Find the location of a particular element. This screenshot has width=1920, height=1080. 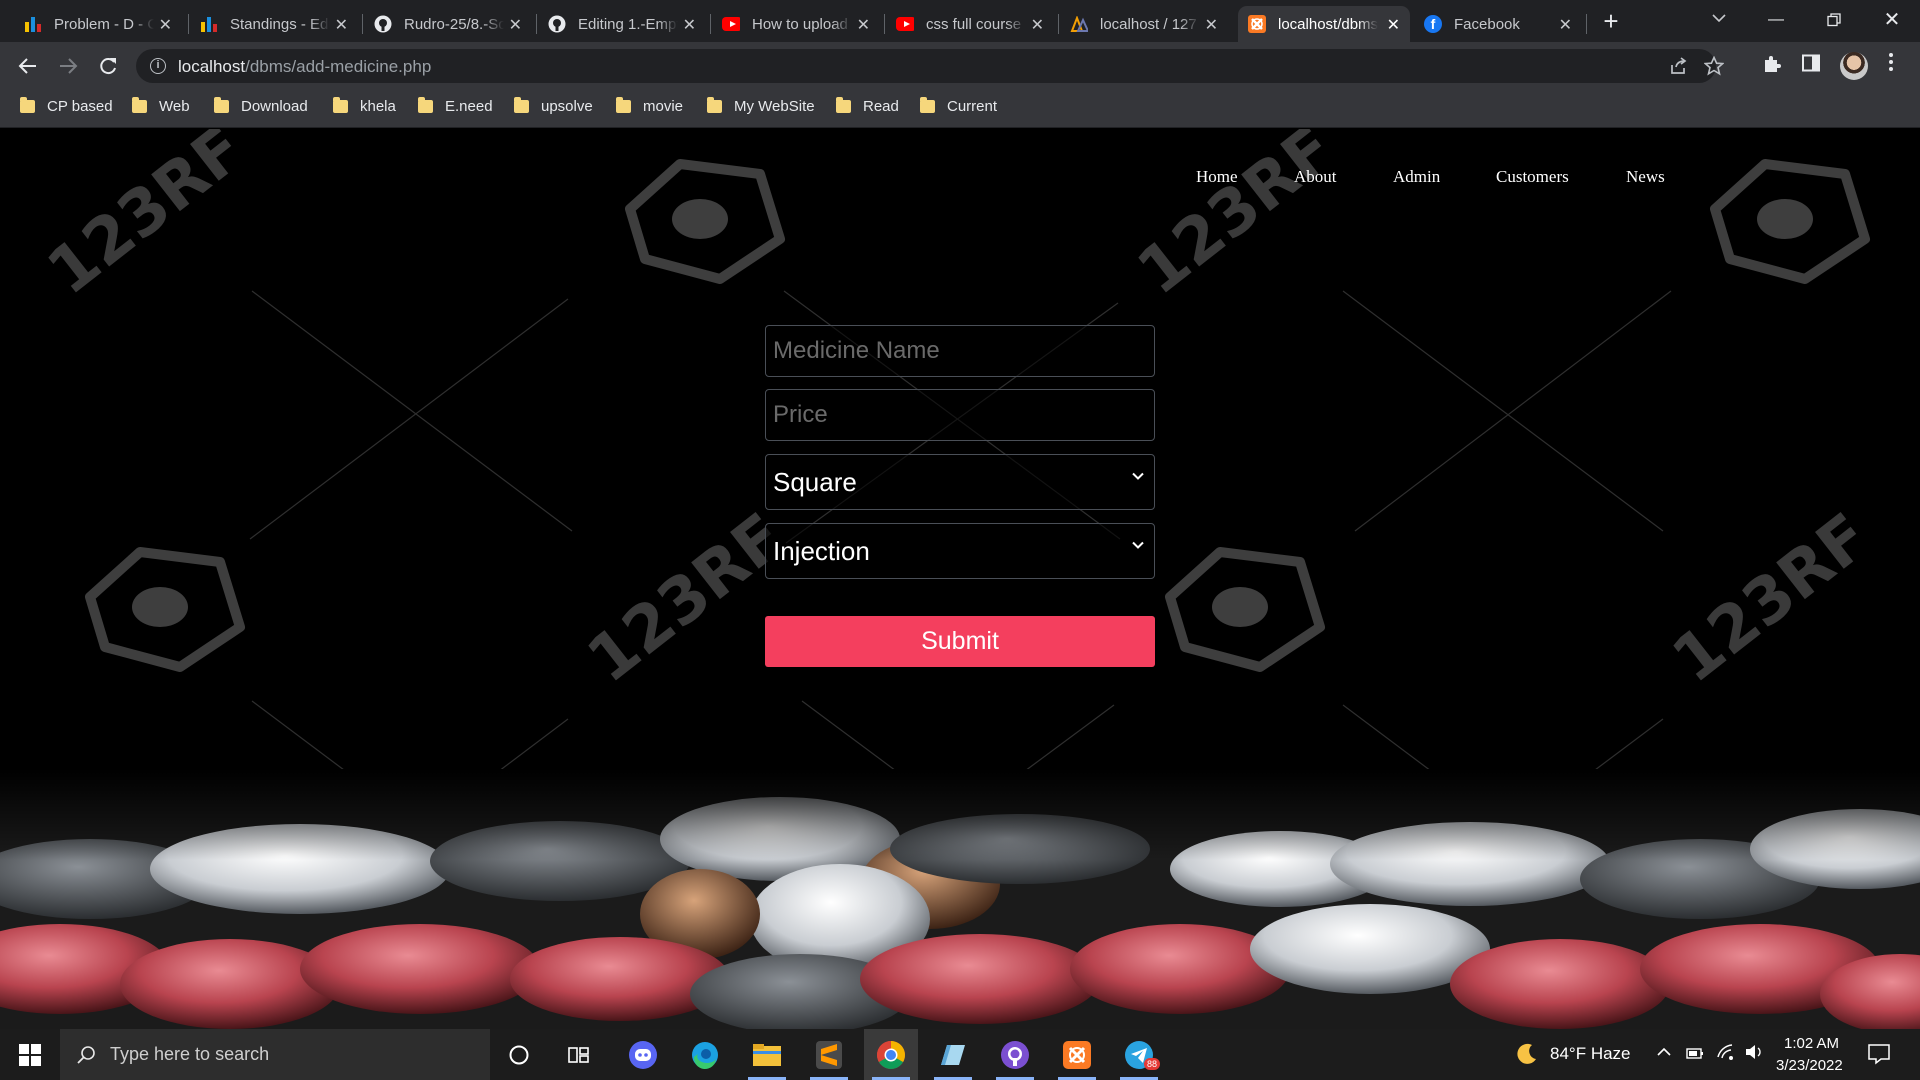

discord-icon is located at coordinates (643, 1054).